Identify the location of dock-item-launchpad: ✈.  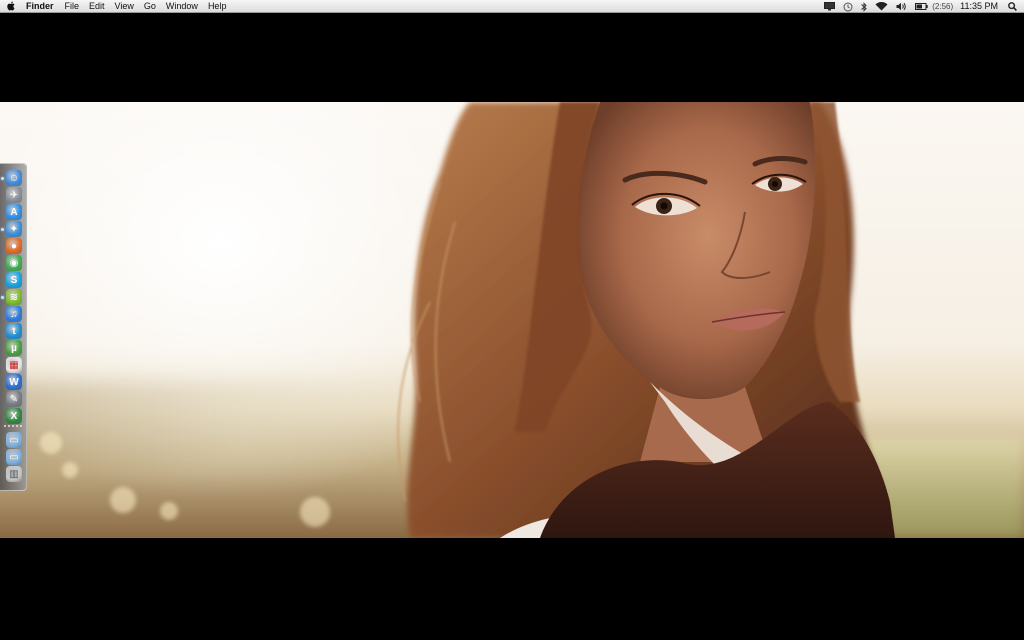
(14, 195).